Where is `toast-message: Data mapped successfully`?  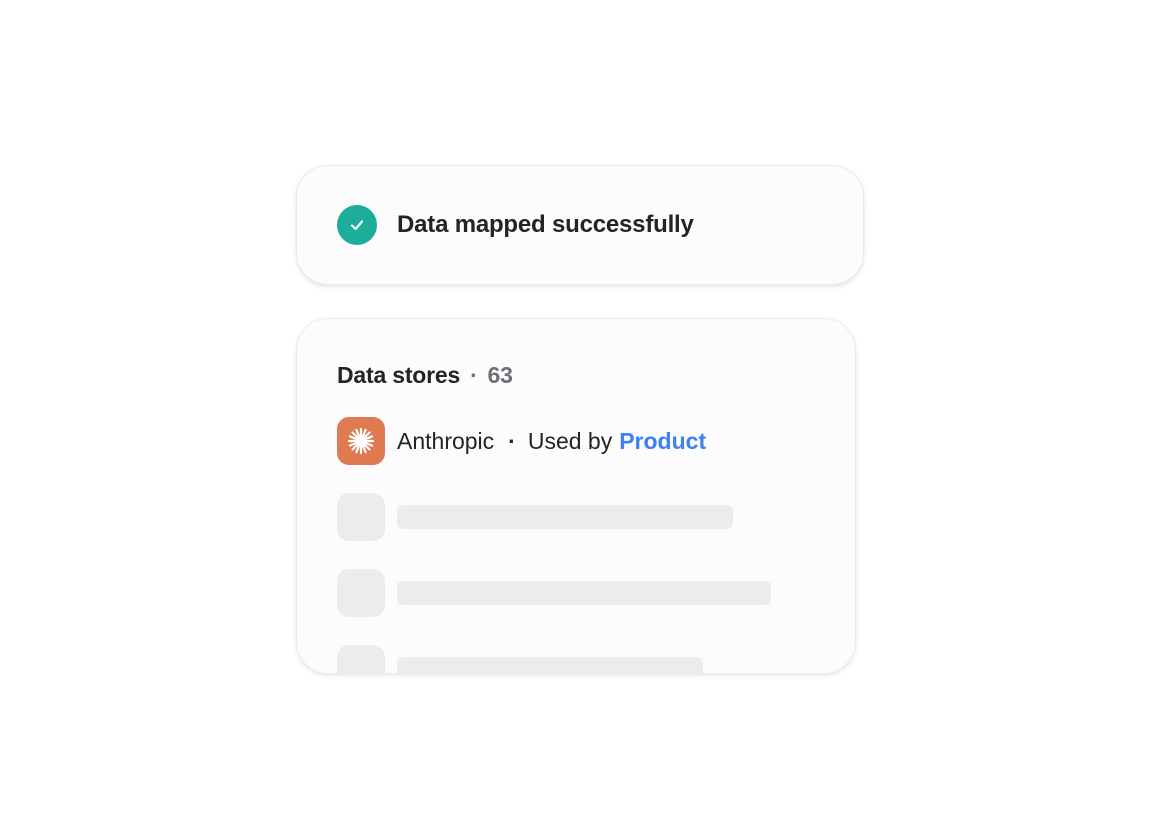 toast-message: Data mapped successfully is located at coordinates (545, 224).